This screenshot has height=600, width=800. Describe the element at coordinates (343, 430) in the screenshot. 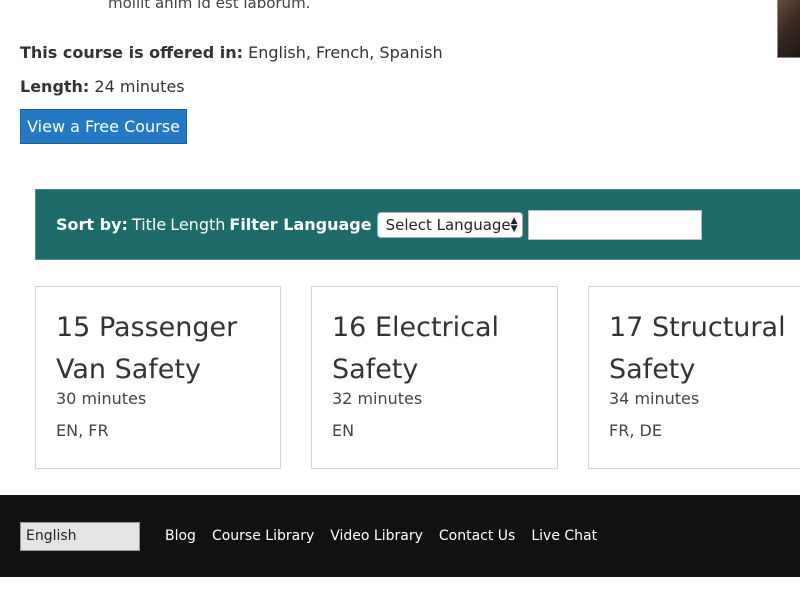

I see `course-languages: EN` at that location.